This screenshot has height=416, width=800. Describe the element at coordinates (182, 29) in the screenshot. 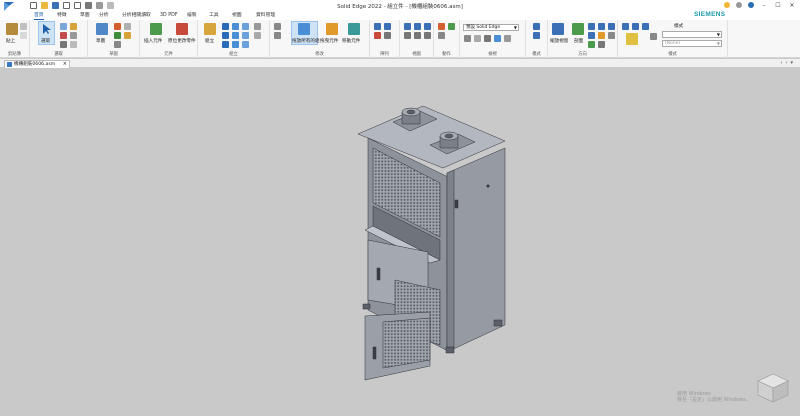

I see `replace-part-icon` at that location.